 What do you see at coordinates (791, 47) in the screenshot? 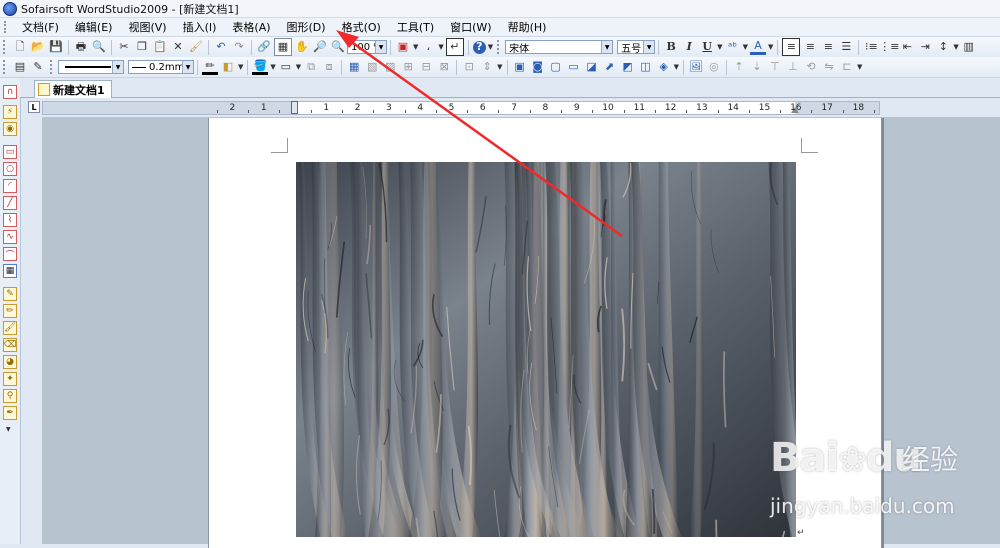
I see `align-left-icon: ≡` at bounding box center [791, 47].